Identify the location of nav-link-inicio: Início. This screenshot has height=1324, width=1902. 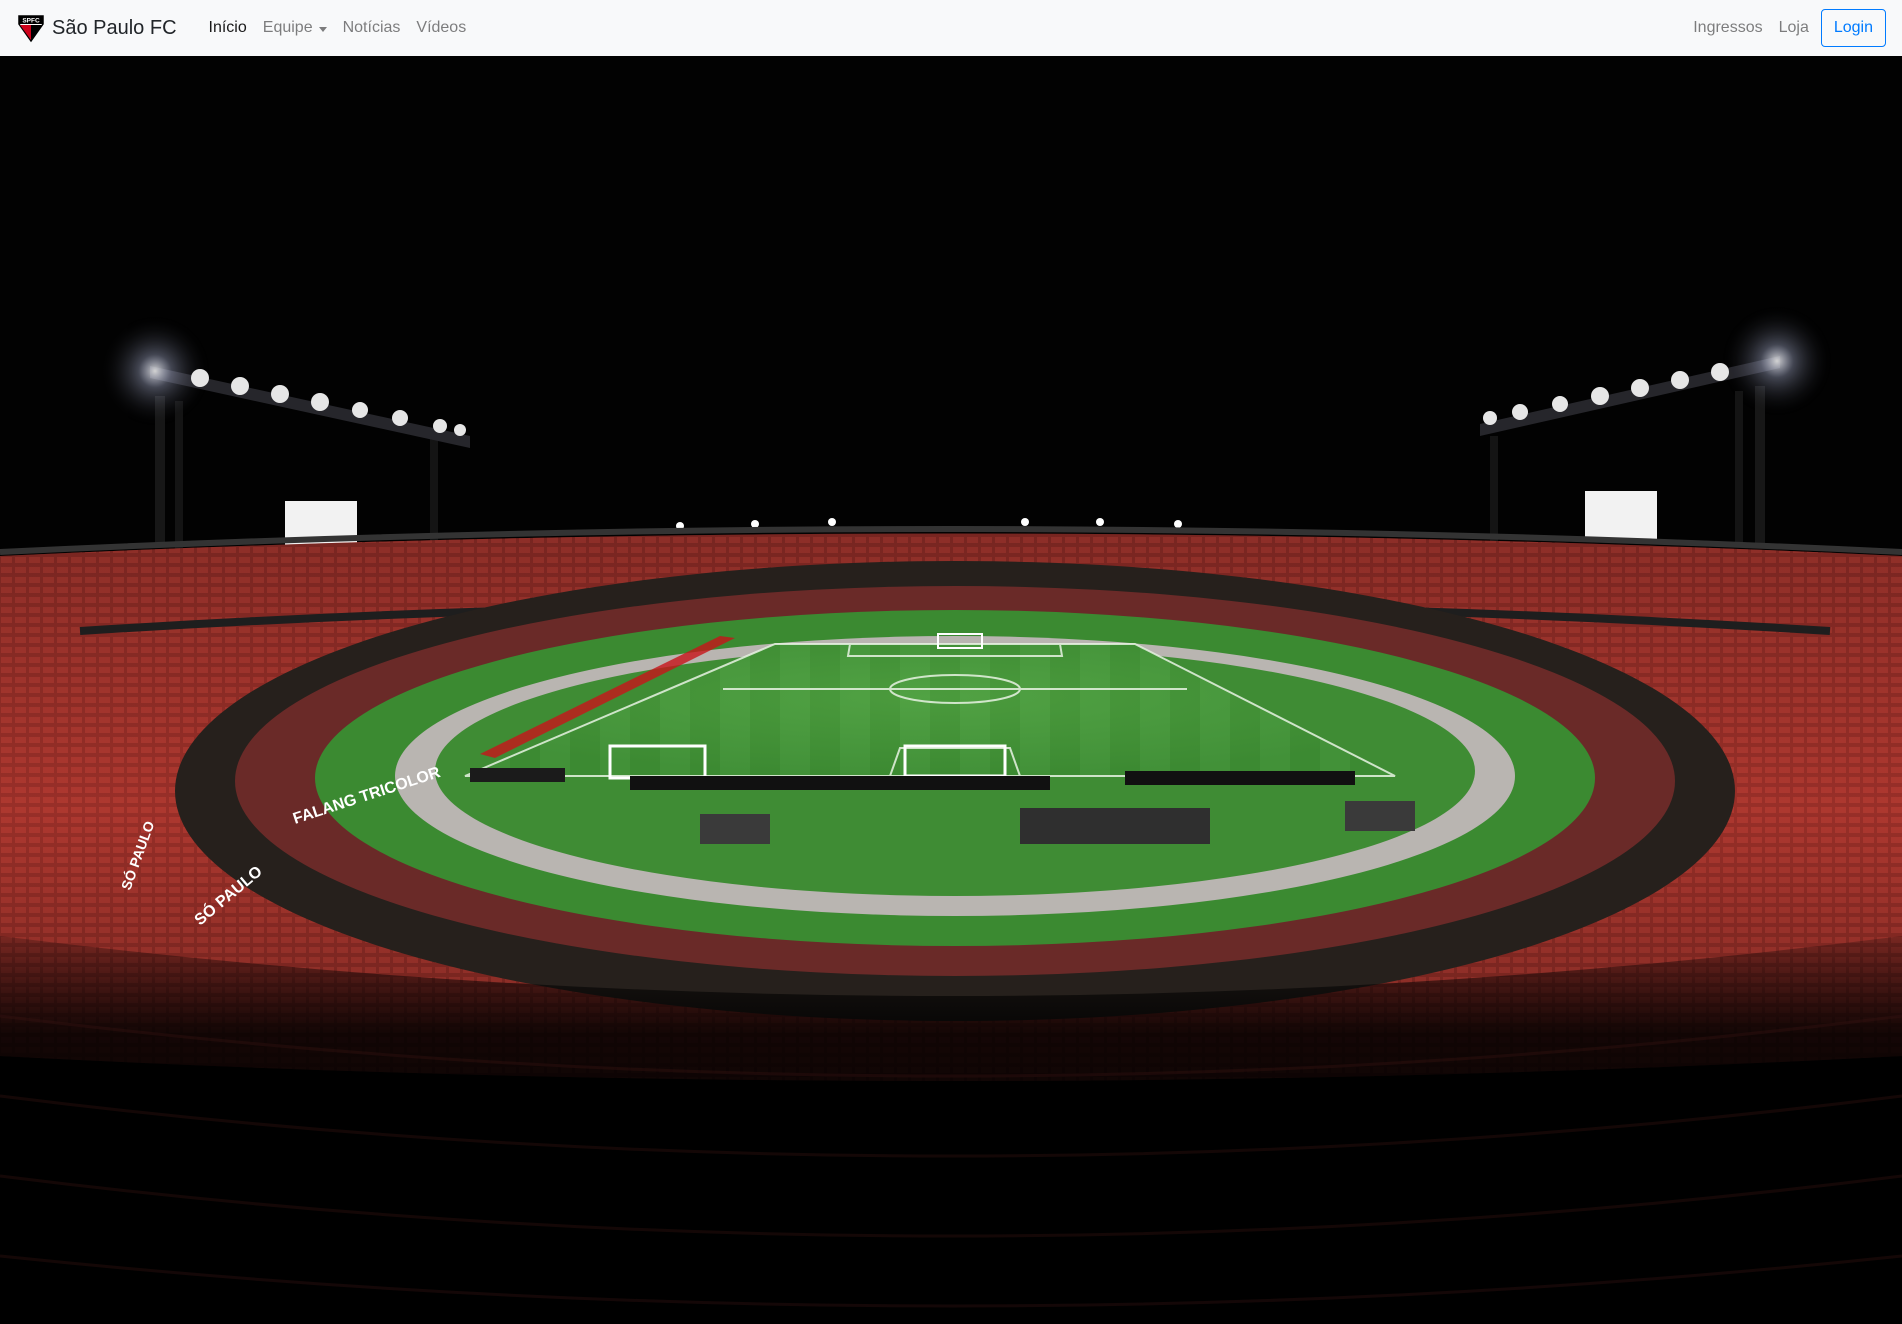
(228, 28).